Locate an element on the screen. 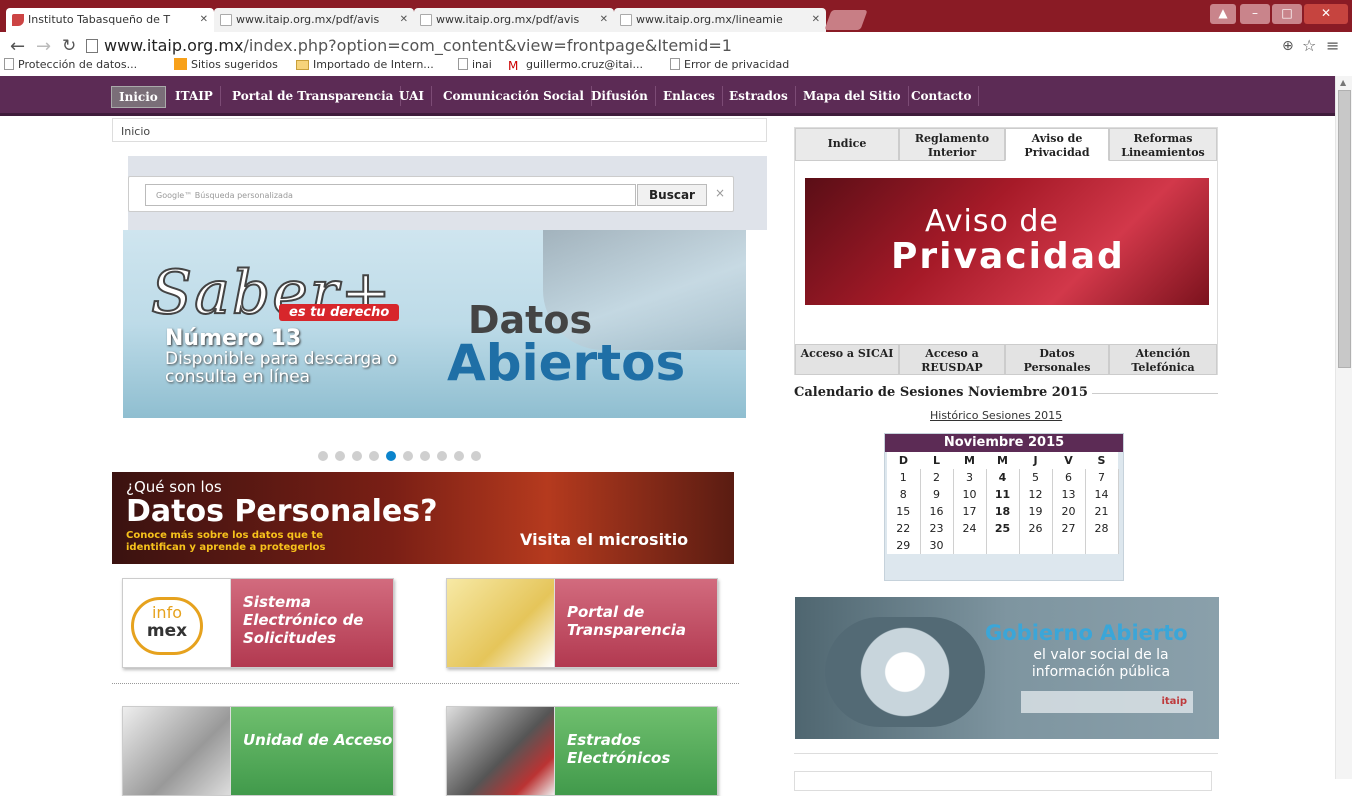  partner-logos: itaip is located at coordinates (1107, 702).